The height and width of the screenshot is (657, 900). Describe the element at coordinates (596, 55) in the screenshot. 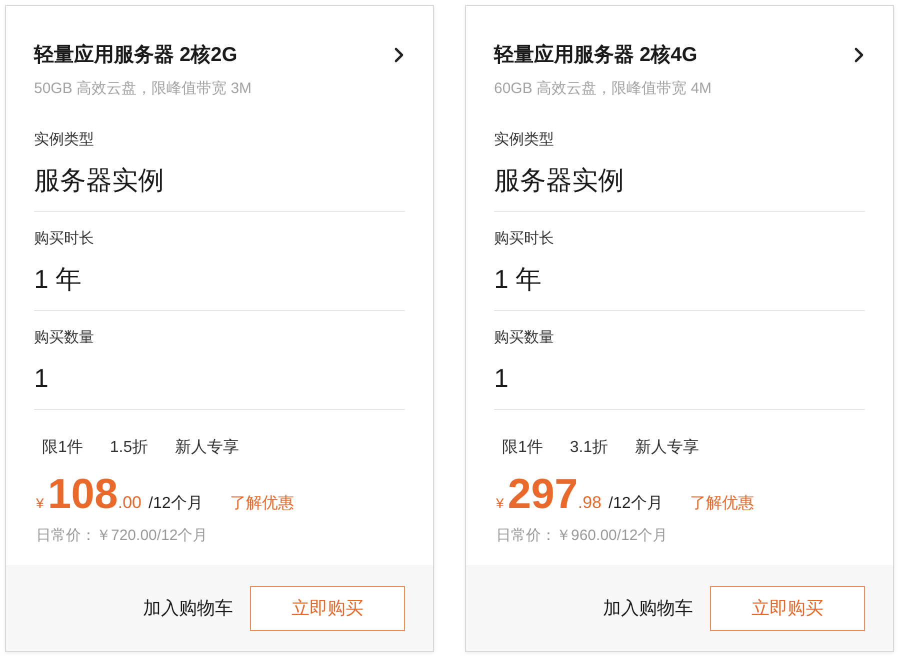

I see `product-title: 轻量应用服务器 2核4G` at that location.